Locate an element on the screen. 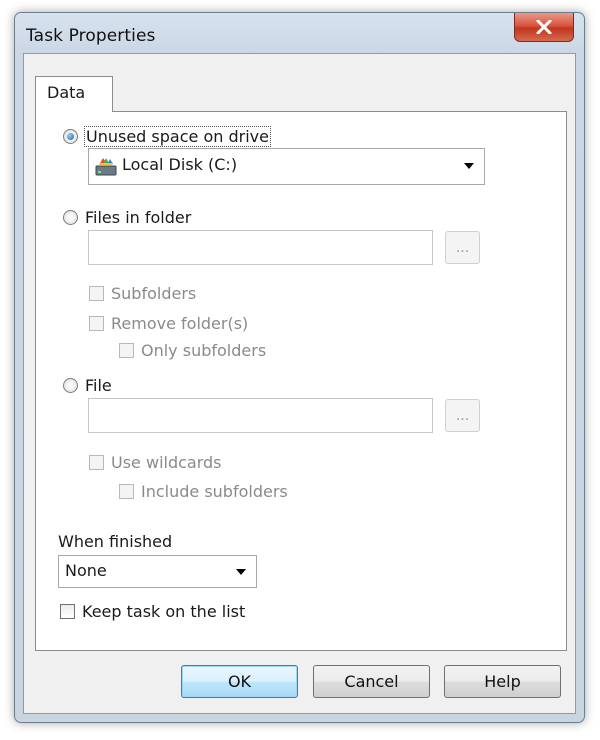  ok-button: OK is located at coordinates (239, 681).